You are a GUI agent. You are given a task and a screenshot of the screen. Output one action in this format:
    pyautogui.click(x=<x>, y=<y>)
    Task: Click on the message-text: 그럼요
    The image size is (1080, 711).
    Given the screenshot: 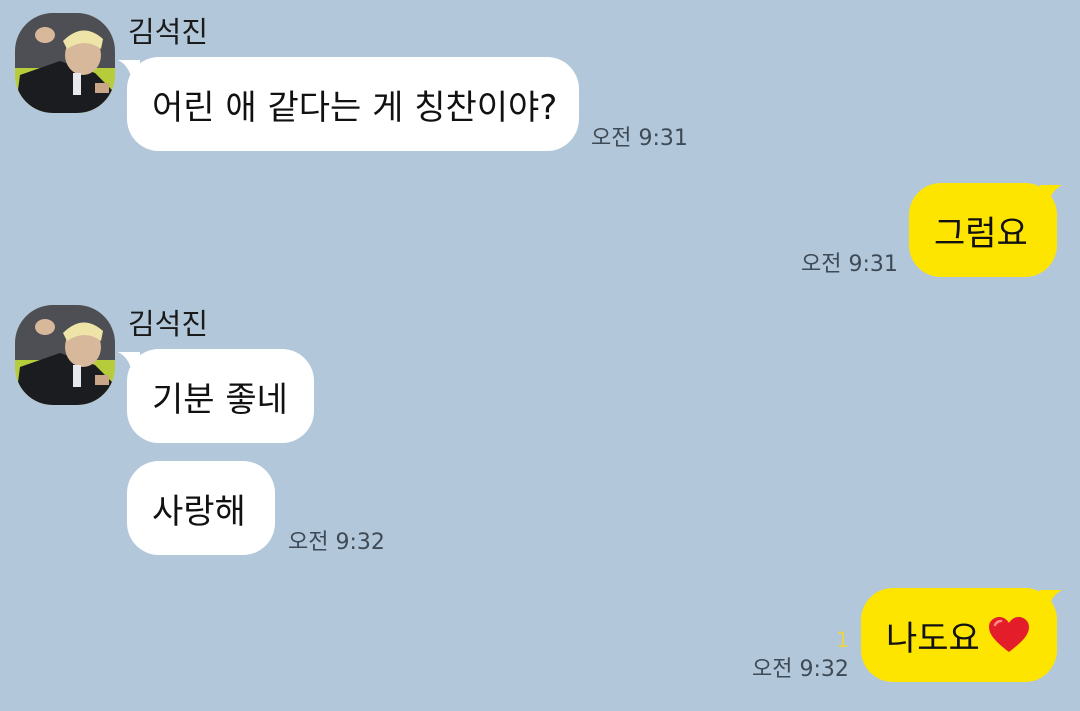 What is the action you would take?
    pyautogui.click(x=981, y=233)
    